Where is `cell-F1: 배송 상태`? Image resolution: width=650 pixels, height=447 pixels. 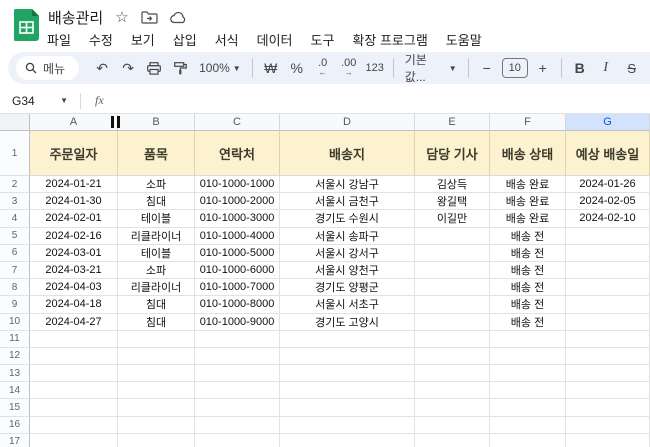
cell-F1: 배송 상태 is located at coordinates (528, 153).